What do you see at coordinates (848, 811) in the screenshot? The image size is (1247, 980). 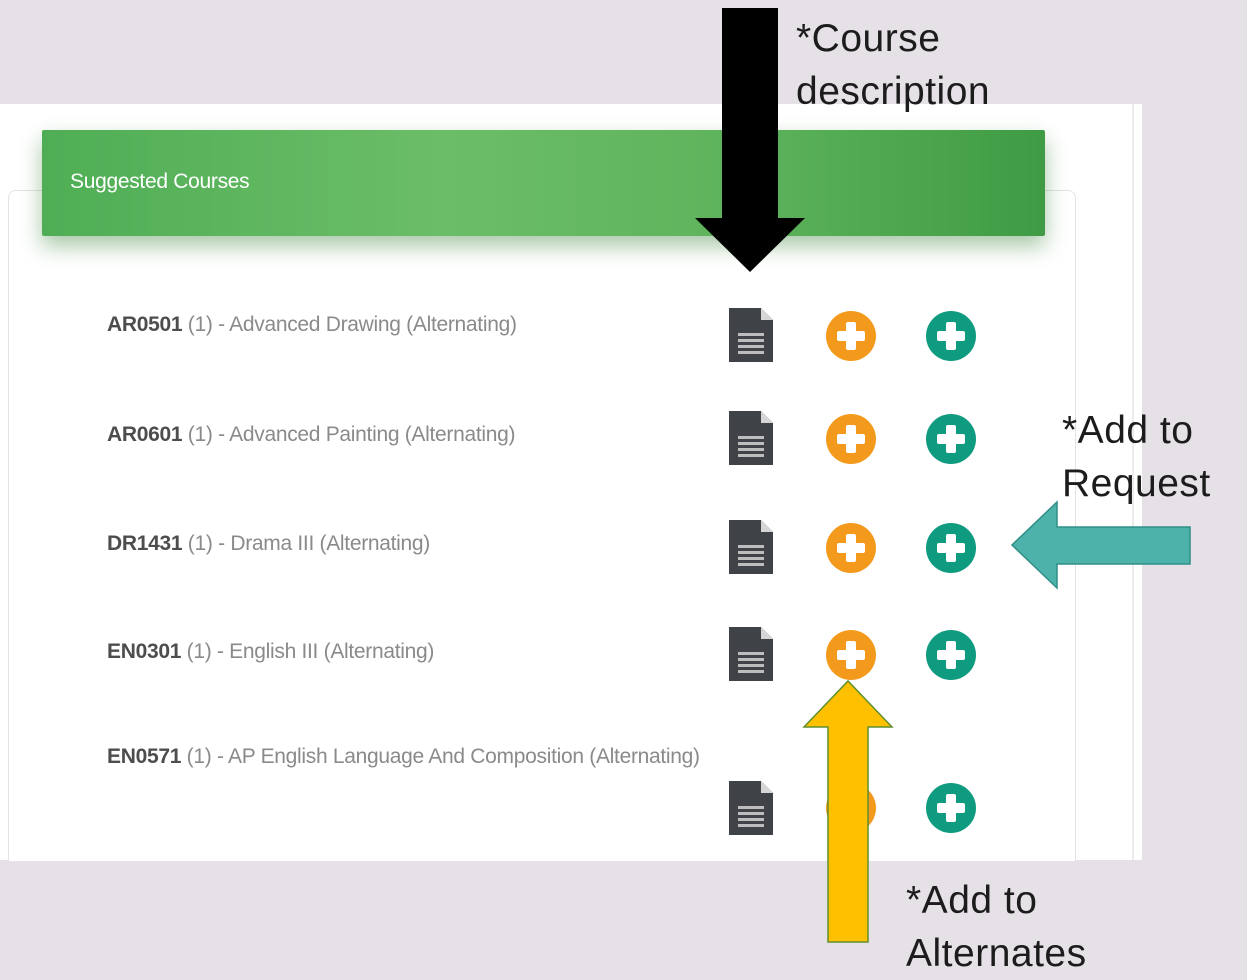 I see `add-to-alternates-arrow` at bounding box center [848, 811].